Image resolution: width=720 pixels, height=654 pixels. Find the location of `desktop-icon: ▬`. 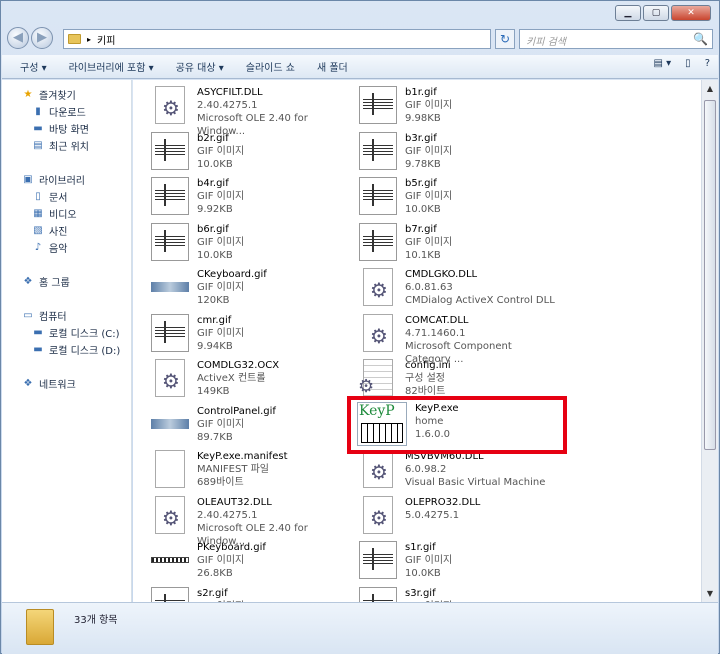

desktop-icon: ▬ is located at coordinates (38, 128).